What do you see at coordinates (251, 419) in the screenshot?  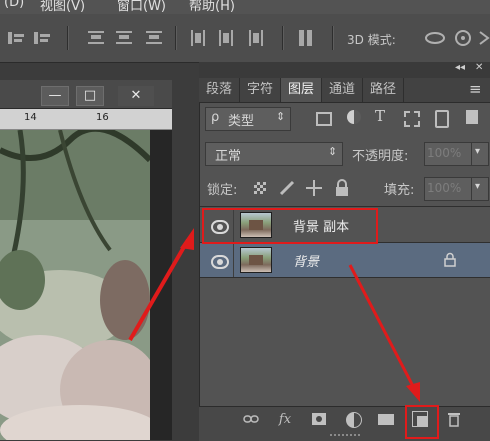 I see `link-icon` at bounding box center [251, 419].